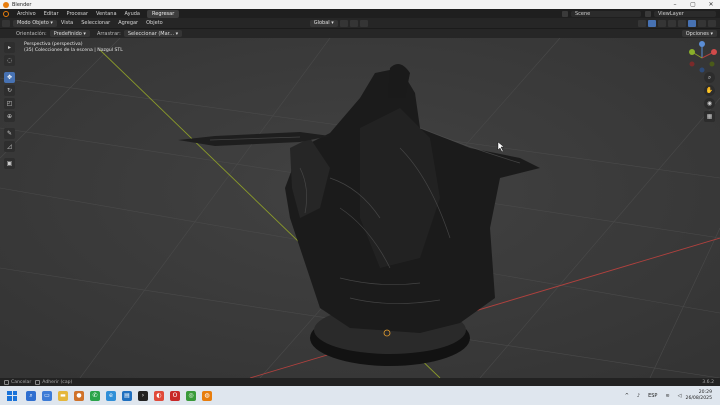 This screenshot has width=720, height=405. Describe the element at coordinates (642, 23) in the screenshot. I see `visibility-icon` at that location.